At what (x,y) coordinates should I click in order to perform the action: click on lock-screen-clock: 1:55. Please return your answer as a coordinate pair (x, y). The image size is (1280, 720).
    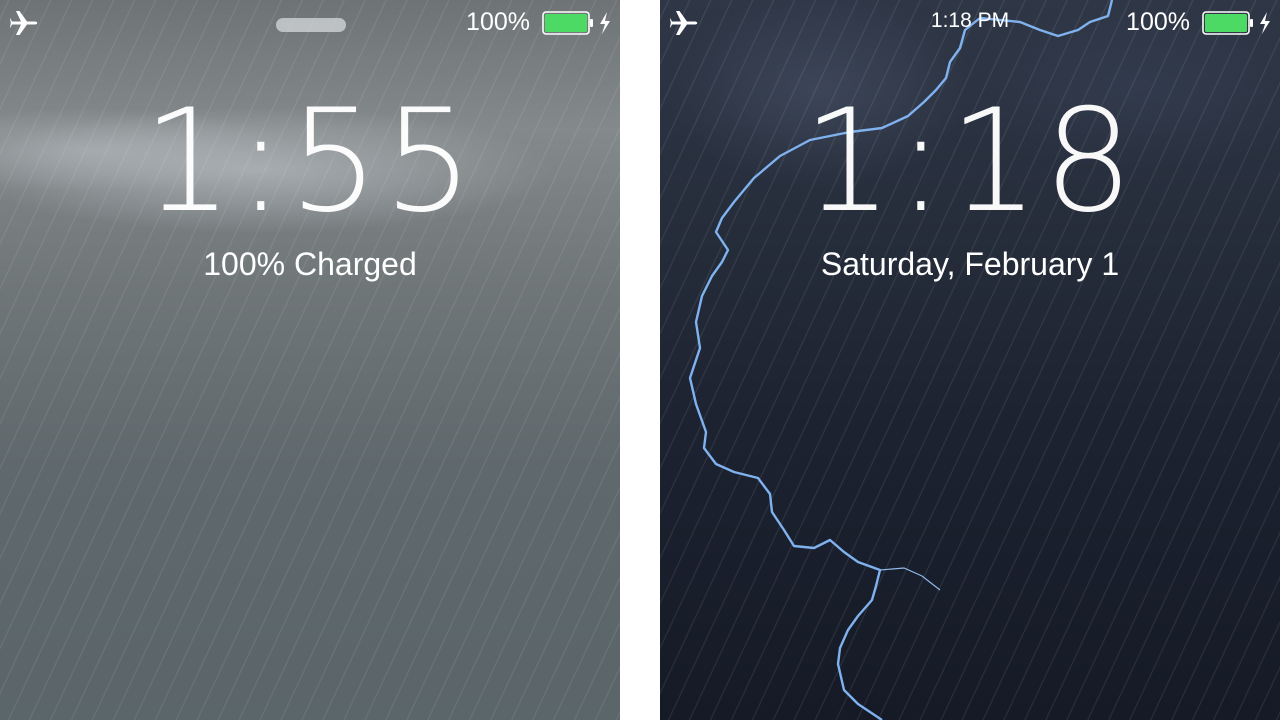
    Looking at the image, I should click on (310, 161).